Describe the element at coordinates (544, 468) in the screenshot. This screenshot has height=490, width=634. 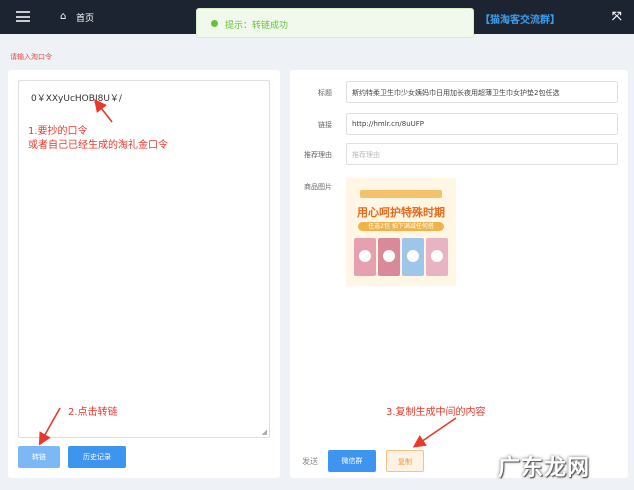
I see `watermark-logo: 广东龙网` at that location.